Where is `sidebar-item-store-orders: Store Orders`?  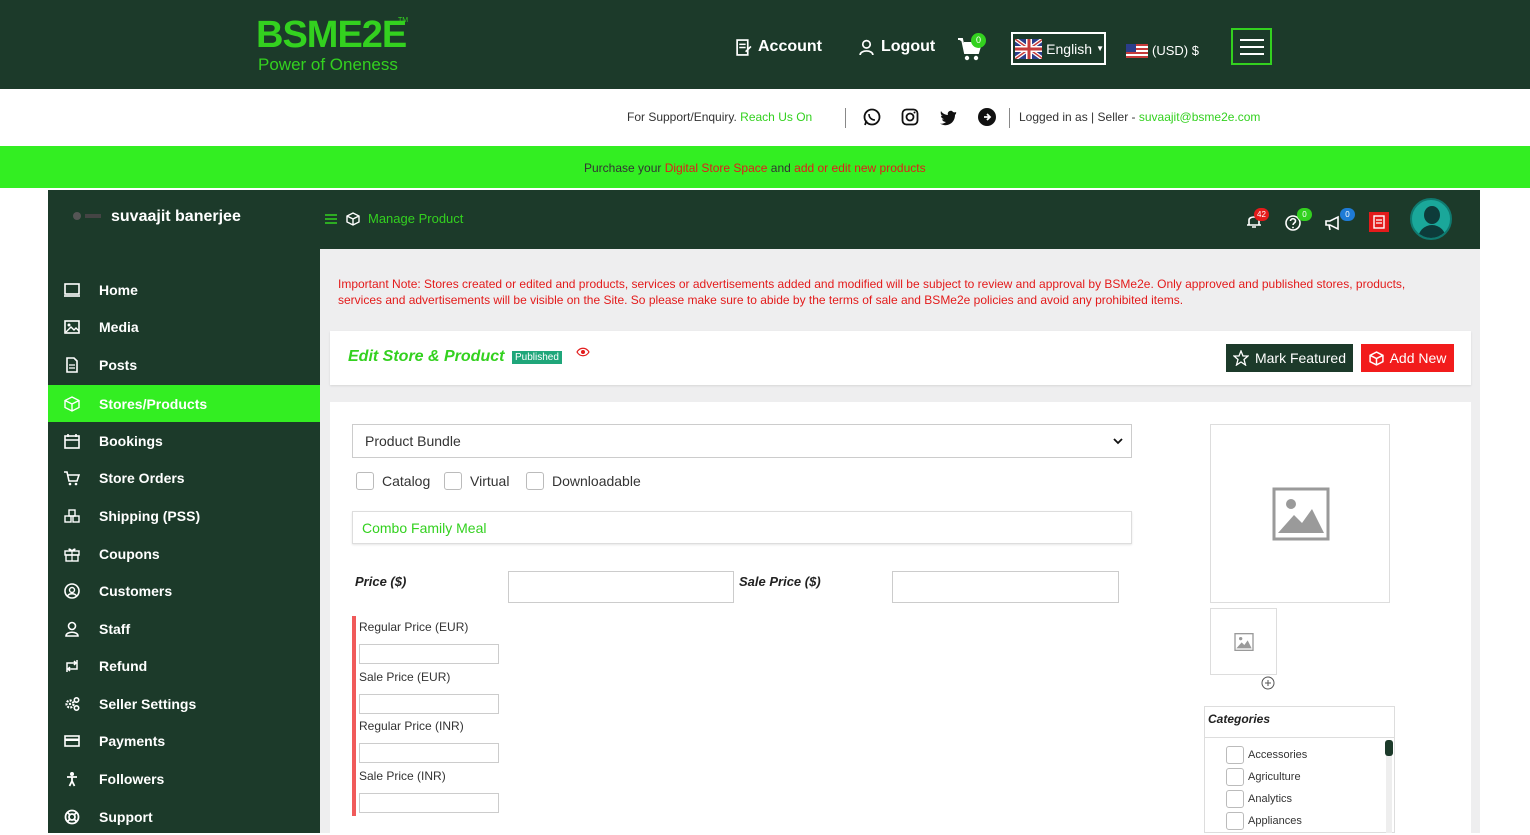 sidebar-item-store-orders: Store Orders is located at coordinates (184, 477).